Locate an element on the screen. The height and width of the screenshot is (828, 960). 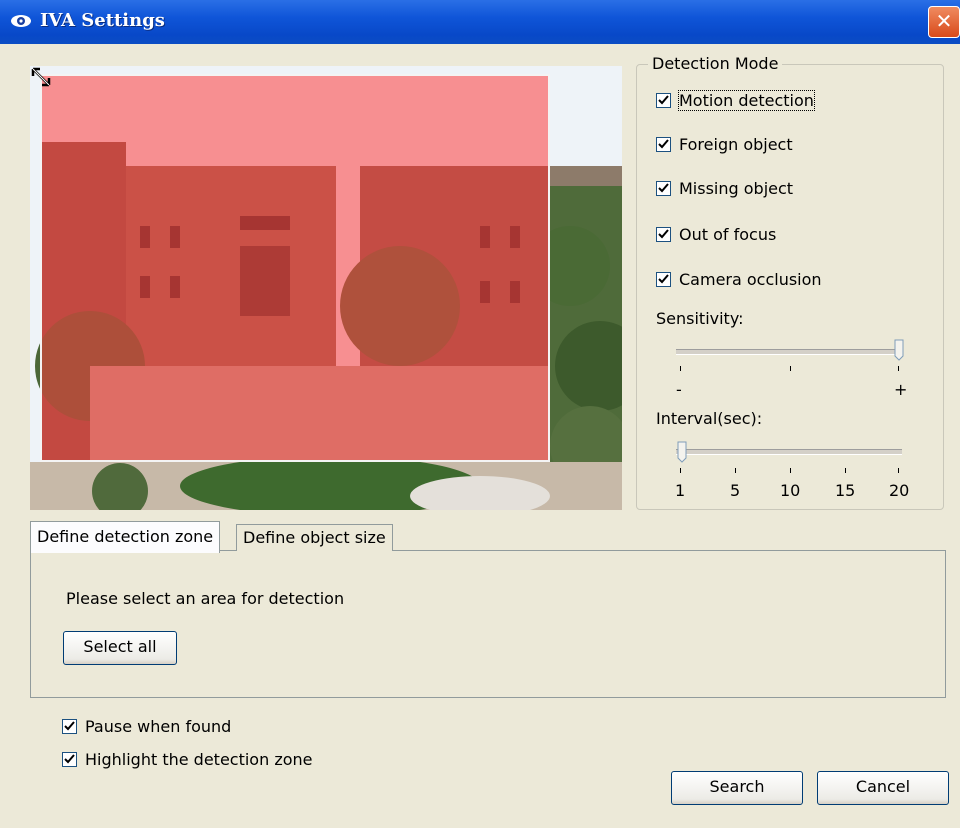
detection-mode-legend: Detection Mode is located at coordinates (715, 63).